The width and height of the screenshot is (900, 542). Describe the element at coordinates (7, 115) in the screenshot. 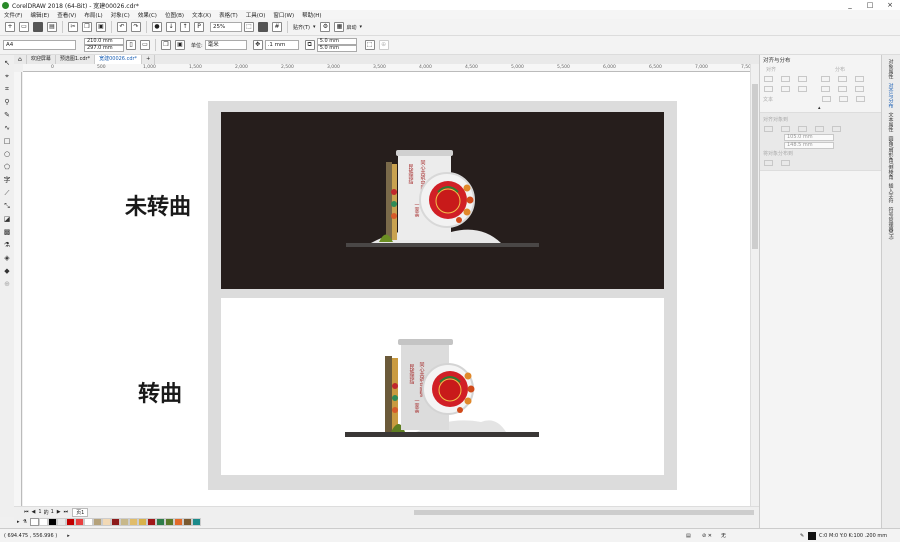

I see `freehand-tool-icon: ✎` at that location.